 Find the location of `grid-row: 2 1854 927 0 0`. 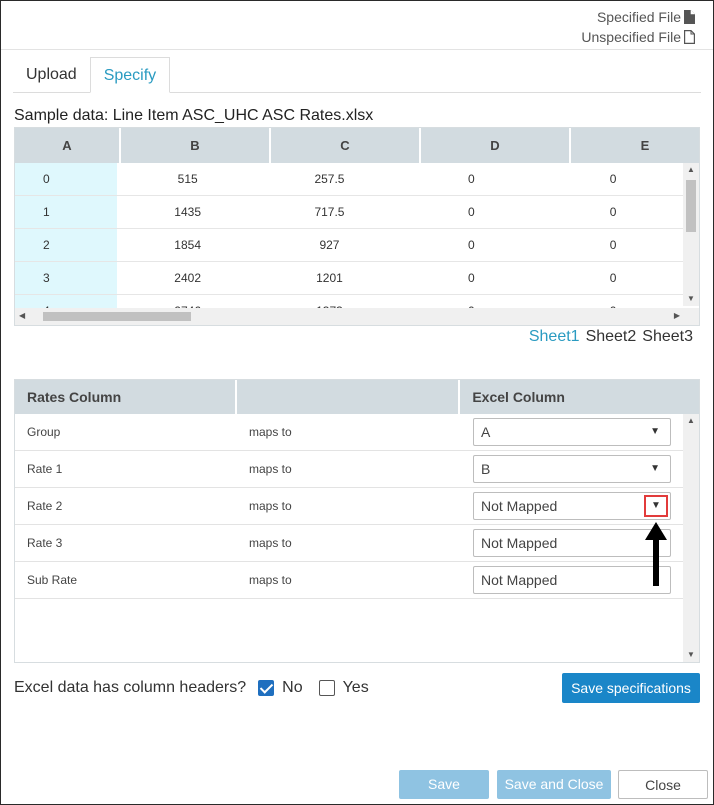

grid-row: 2 1854 927 0 0 is located at coordinates (349, 245).